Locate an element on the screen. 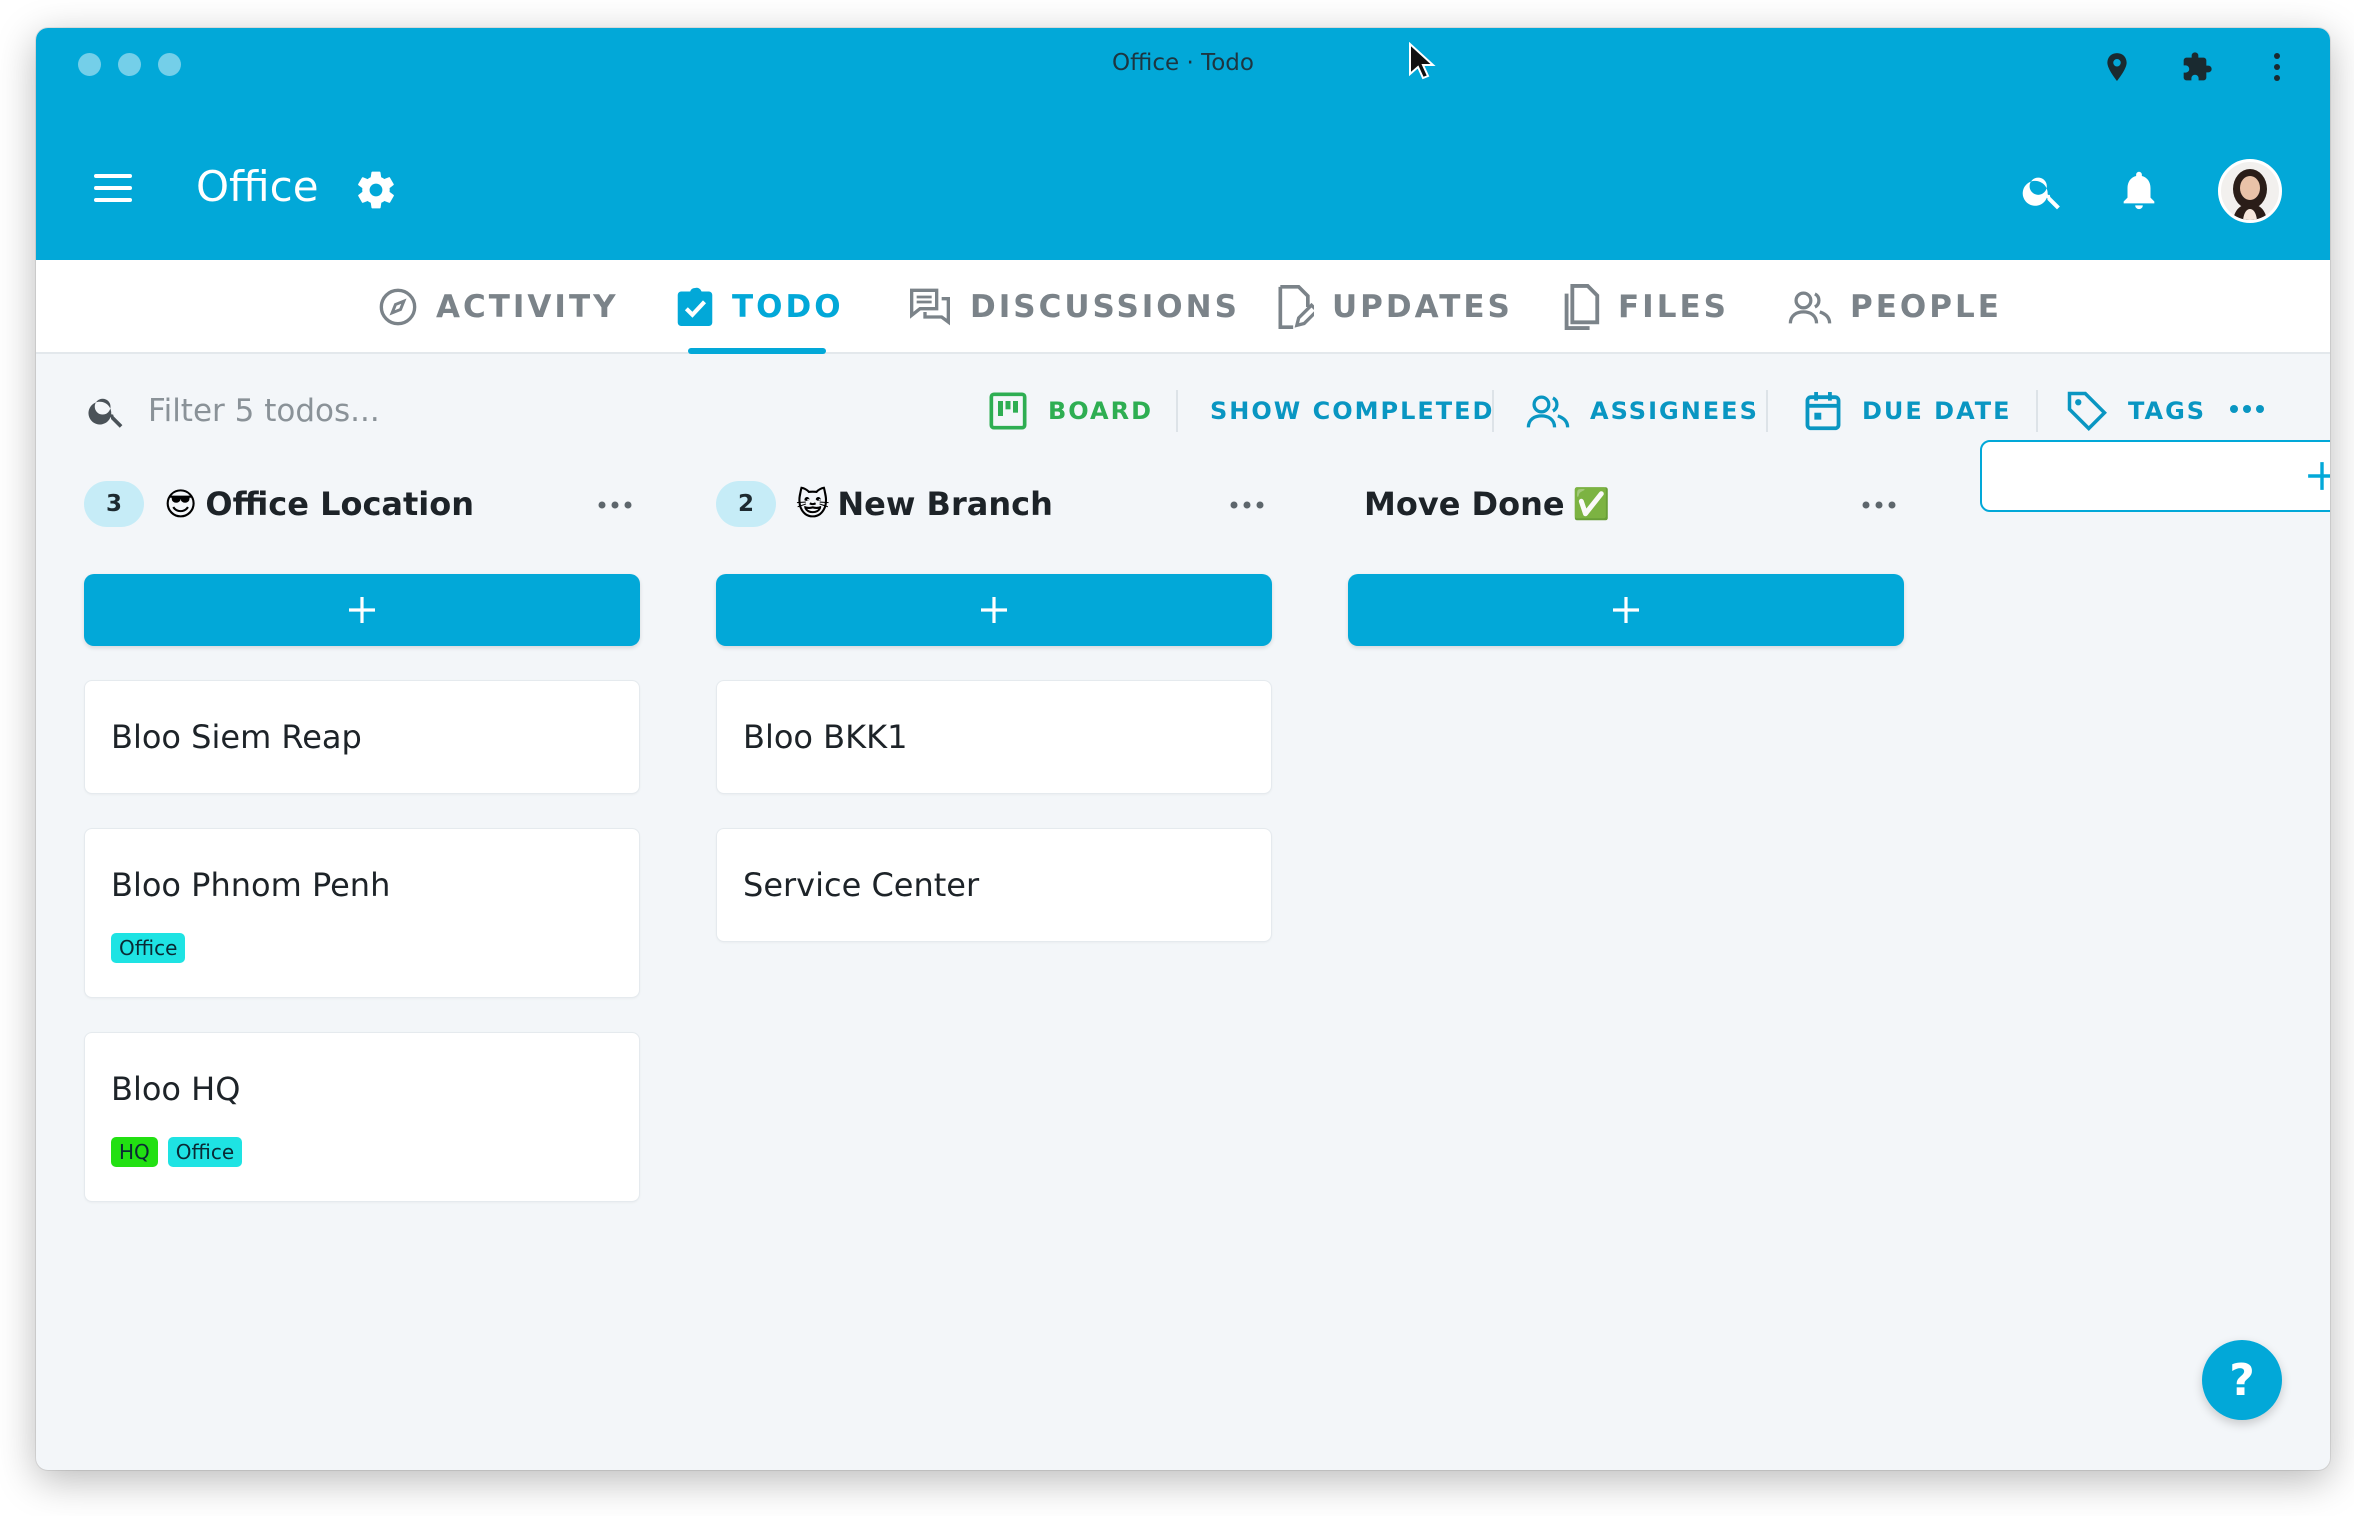 This screenshot has height=1516, width=2354. column-header: 2 😺 New Branch is located at coordinates (994, 504).